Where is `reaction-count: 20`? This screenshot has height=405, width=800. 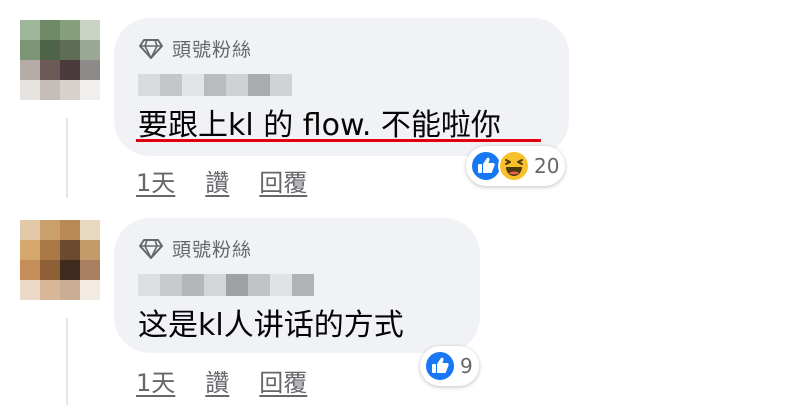 reaction-count: 20 is located at coordinates (547, 166).